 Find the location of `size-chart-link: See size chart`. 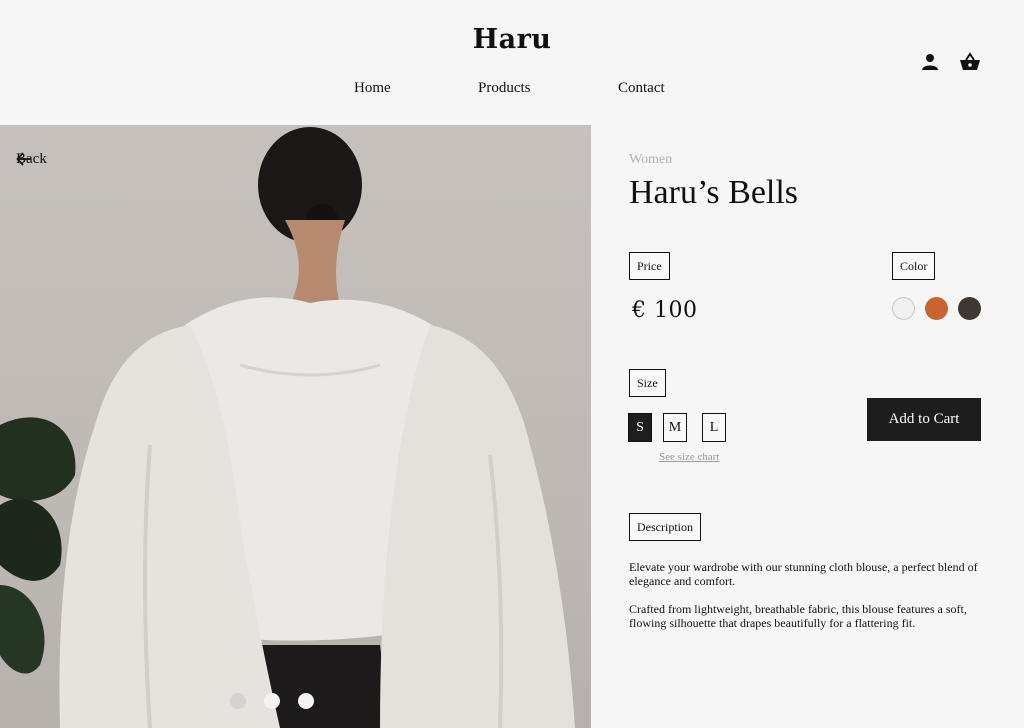

size-chart-link: See size chart is located at coordinates (689, 457).